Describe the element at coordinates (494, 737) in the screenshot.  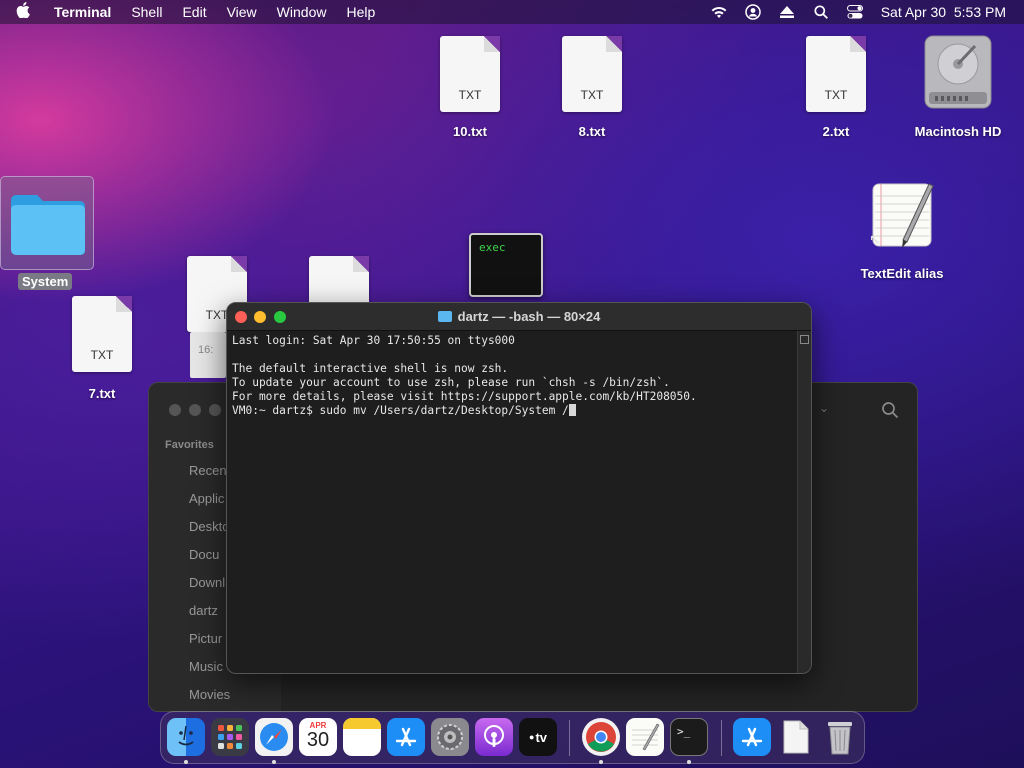
I see `dock-podcasts-icon` at that location.